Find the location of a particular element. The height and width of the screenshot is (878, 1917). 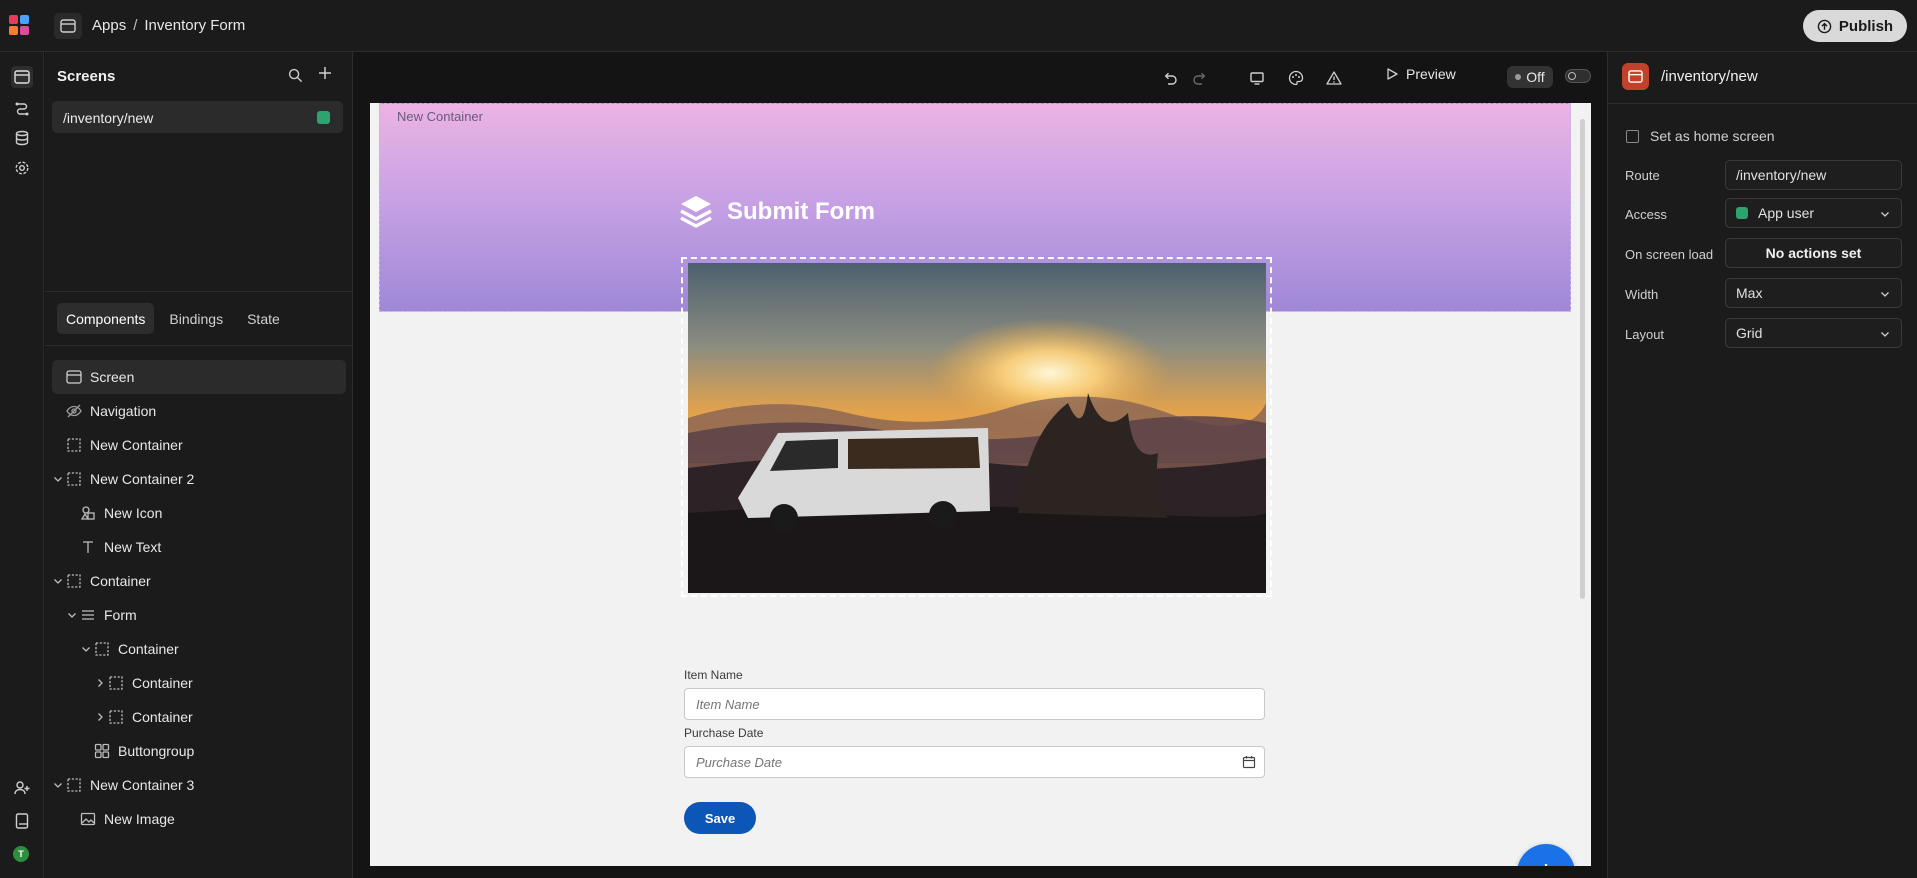

tree-item-new-container-2: New Container 2 is located at coordinates (199, 479).